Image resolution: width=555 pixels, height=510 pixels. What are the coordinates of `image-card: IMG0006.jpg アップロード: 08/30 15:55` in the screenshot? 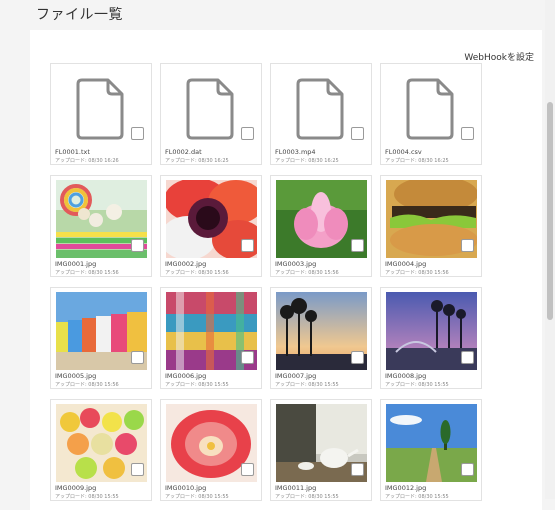 It's located at (211, 338).